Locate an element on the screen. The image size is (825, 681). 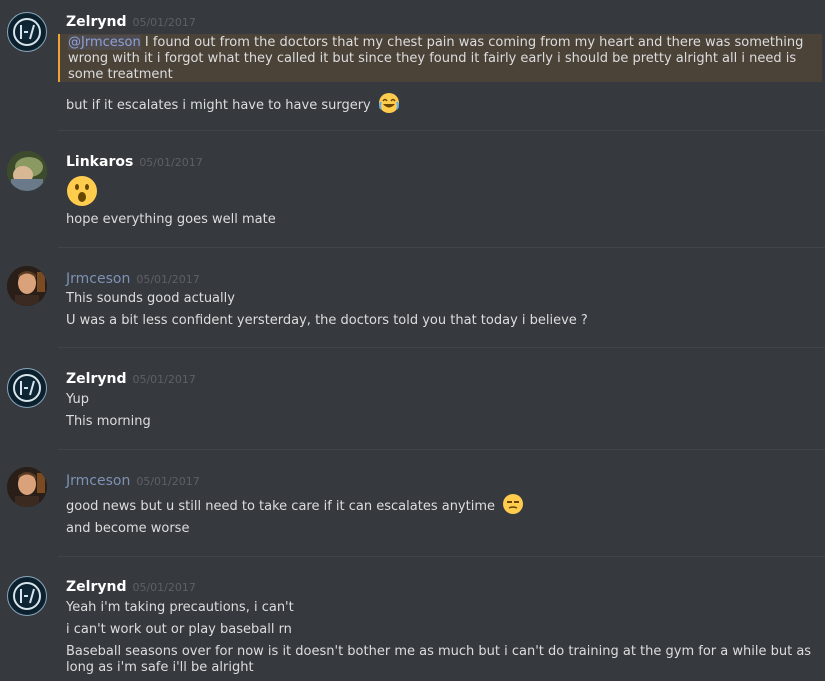
avatar-linkaros is located at coordinates (27, 171).